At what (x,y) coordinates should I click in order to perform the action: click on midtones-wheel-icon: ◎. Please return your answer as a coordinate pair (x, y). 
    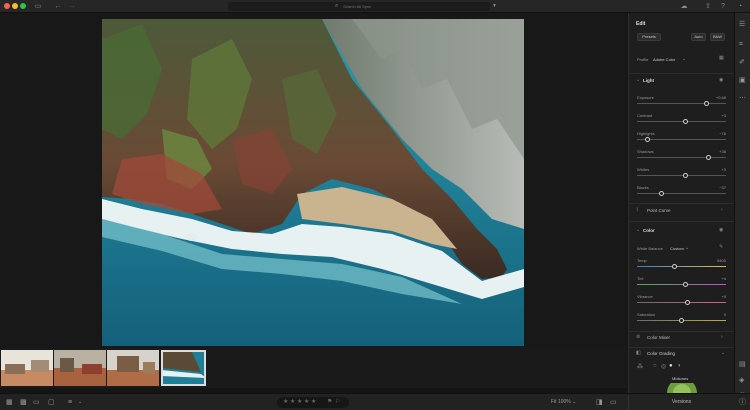
    Looking at the image, I should click on (663, 366).